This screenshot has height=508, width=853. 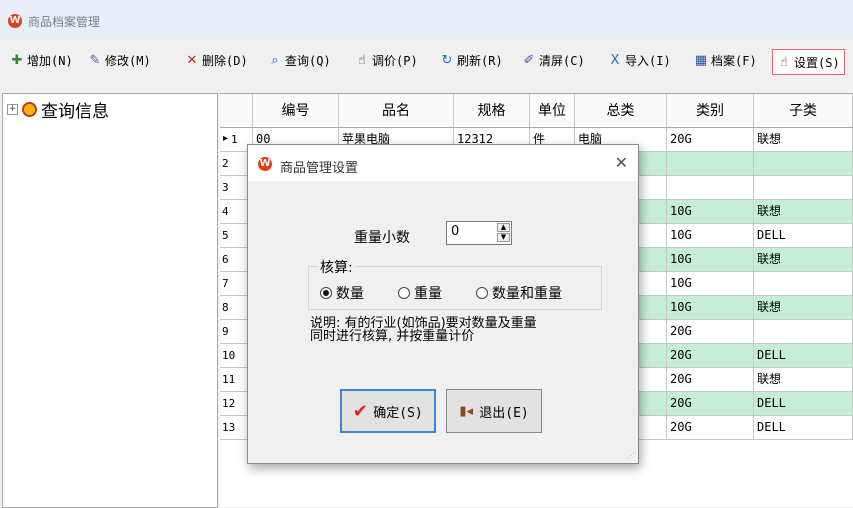 I want to click on edit-icon: ✎, so click(x=95, y=60).